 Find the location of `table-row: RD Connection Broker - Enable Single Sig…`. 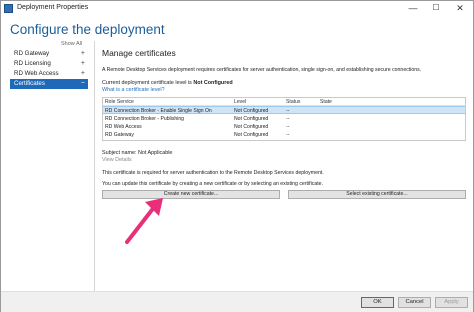

table-row: RD Connection Broker - Enable Single Sig… is located at coordinates (284, 110).